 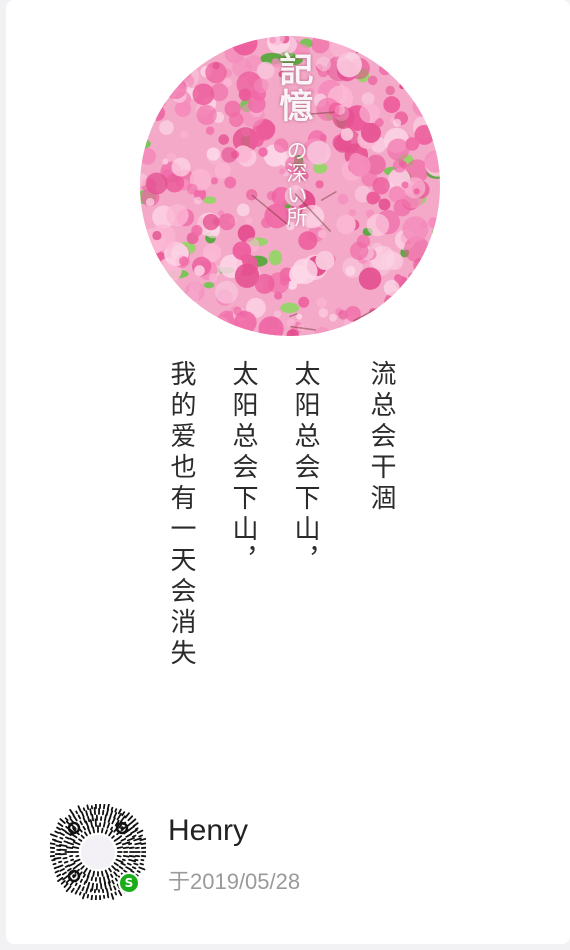 What do you see at coordinates (243, 468) in the screenshot?
I see `poem-line-3: 太阳总会下山，` at bounding box center [243, 468].